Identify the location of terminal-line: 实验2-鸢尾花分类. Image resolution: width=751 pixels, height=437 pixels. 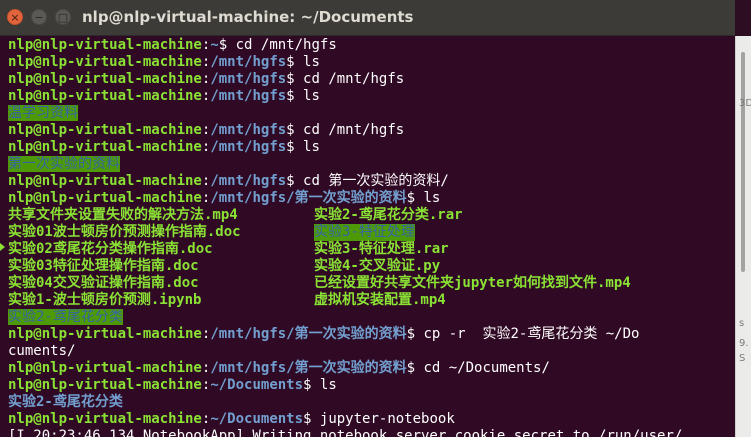
(65, 402).